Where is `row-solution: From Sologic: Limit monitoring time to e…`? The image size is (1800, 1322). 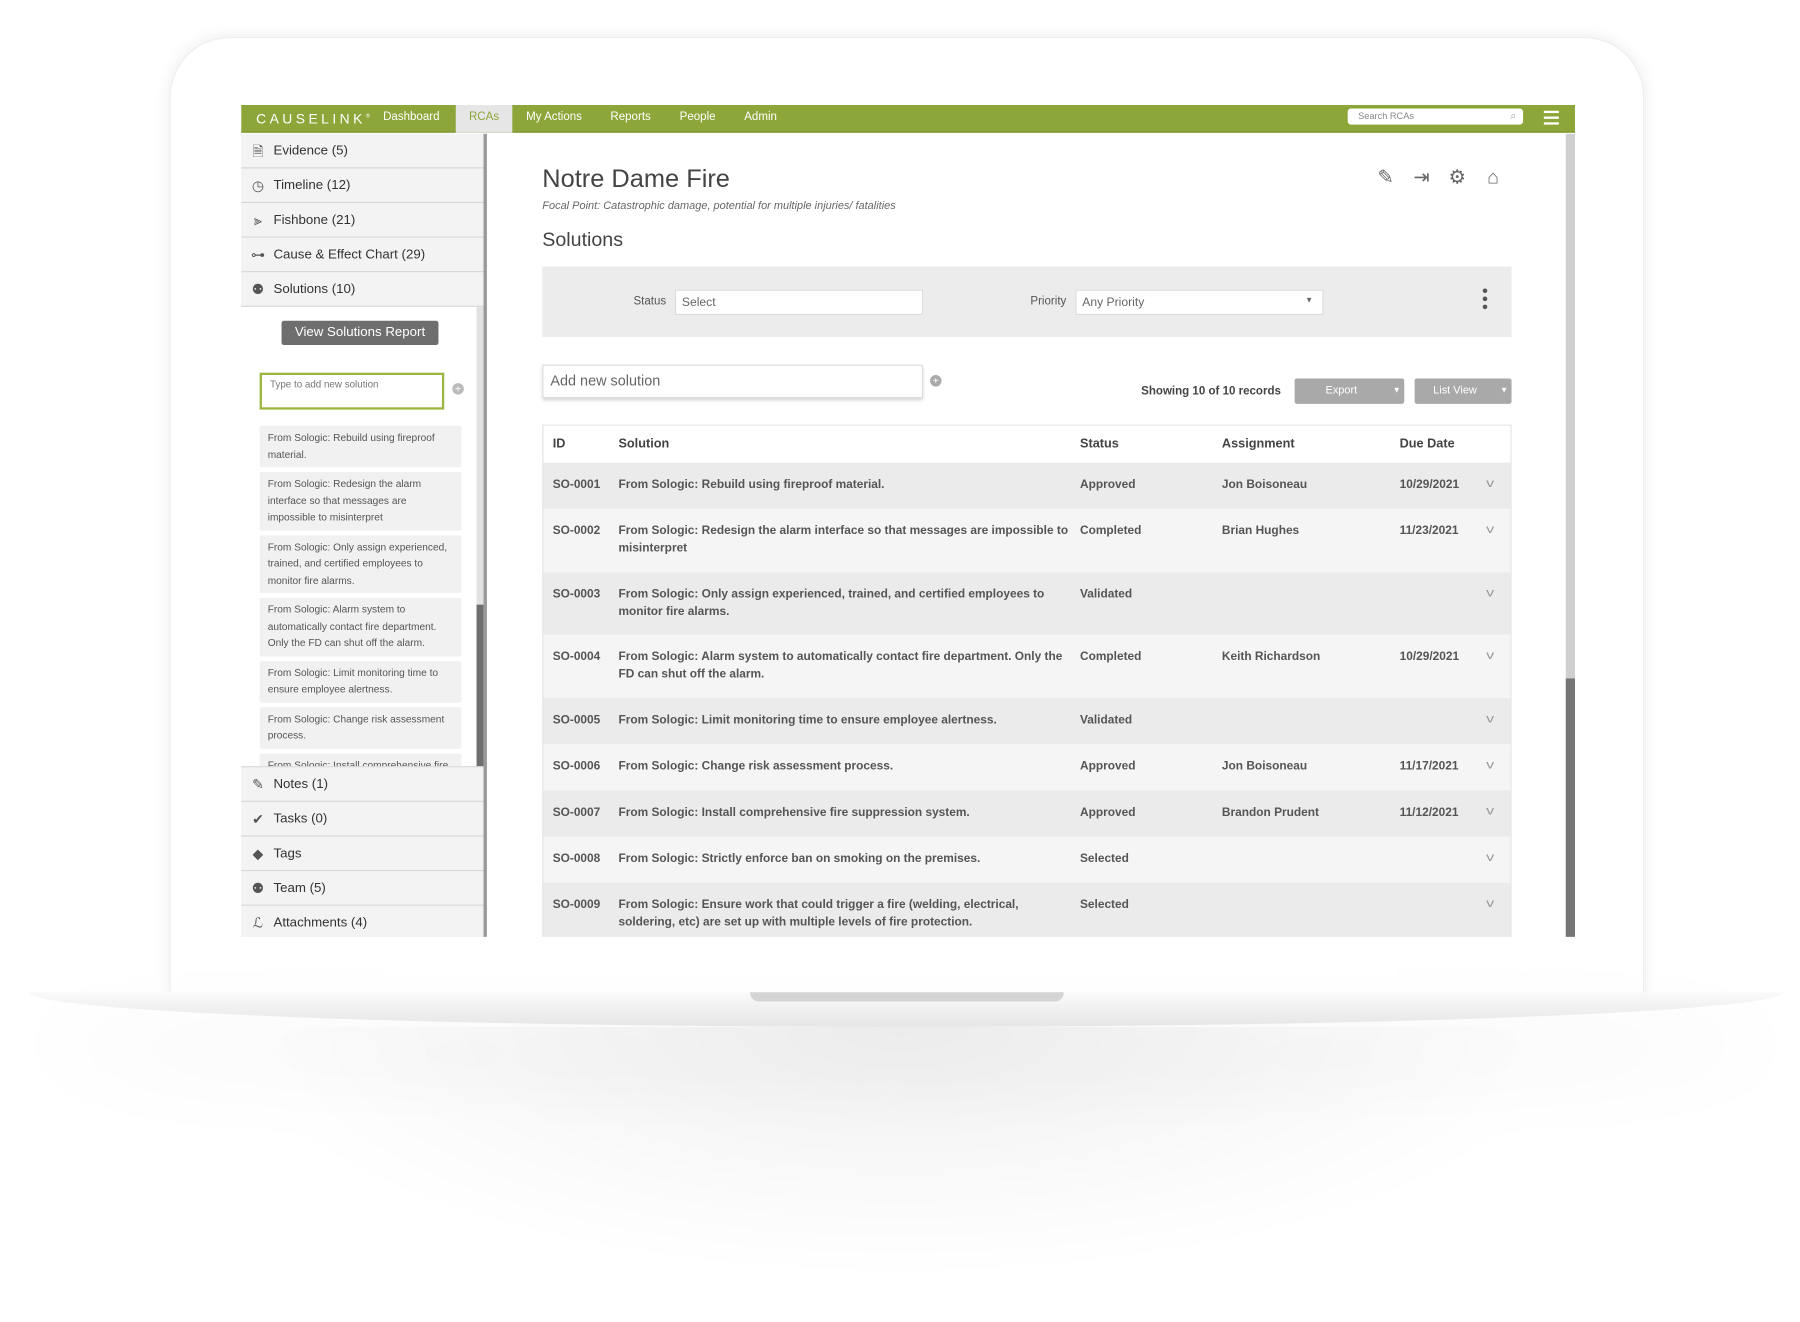 row-solution: From Sologic: Limit monitoring time to e… is located at coordinates (807, 720).